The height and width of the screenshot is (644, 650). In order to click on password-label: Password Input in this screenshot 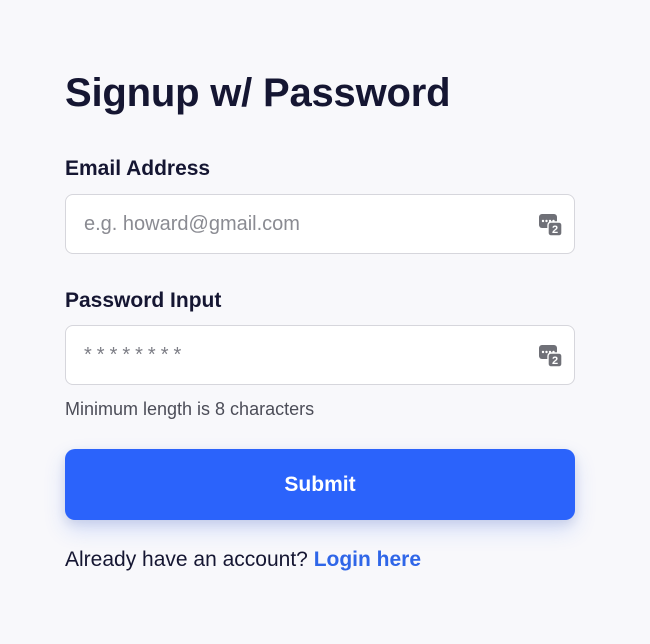, I will do `click(143, 300)`.